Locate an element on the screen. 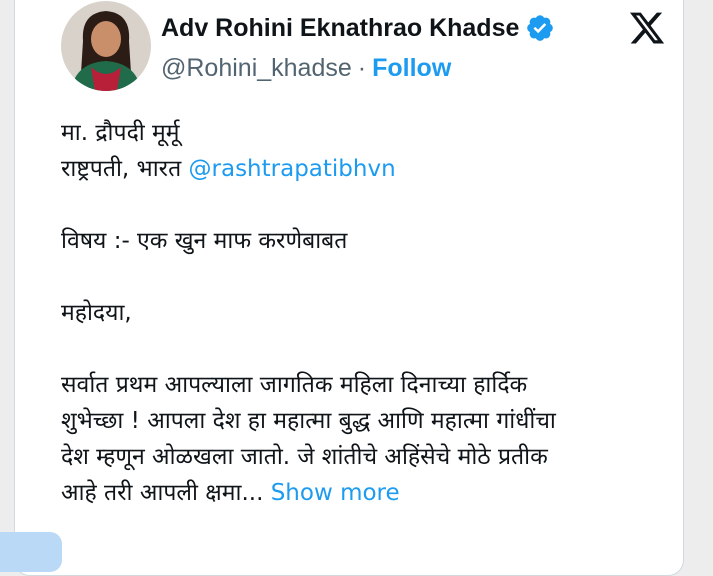 Image resolution: width=713 pixels, height=576 pixels. author-handle: @Rohini_khadse is located at coordinates (256, 68).